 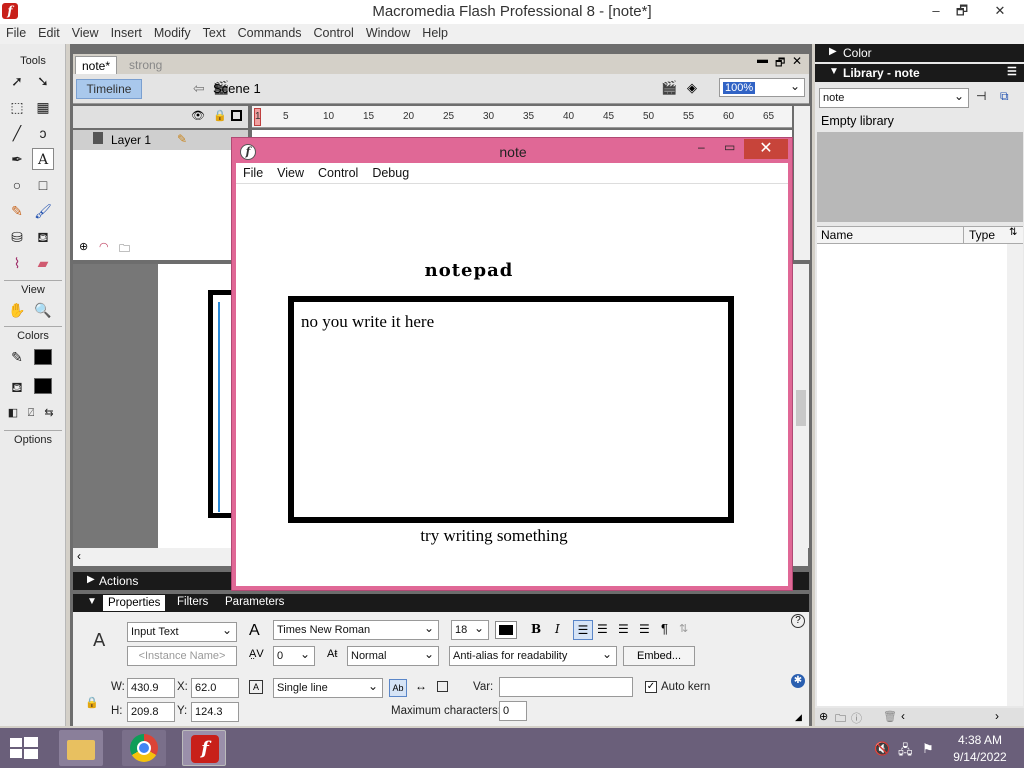 What do you see at coordinates (134, 603) in the screenshot?
I see `tab-properties: Properties` at bounding box center [134, 603].